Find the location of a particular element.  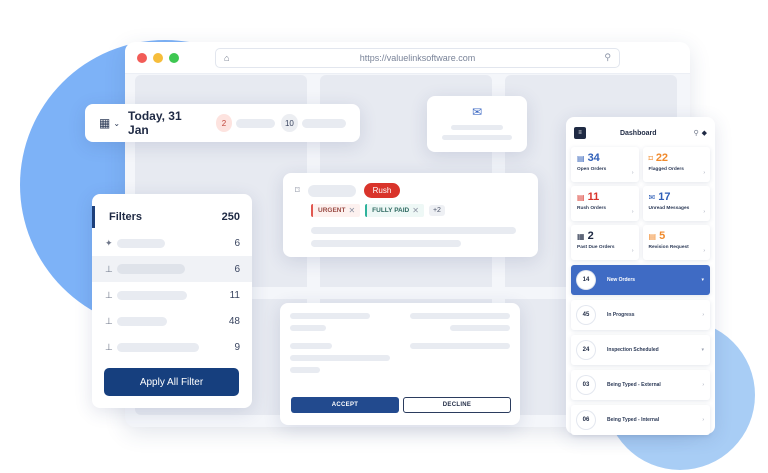

filters-header: Filters 250 is located at coordinates (172, 217).